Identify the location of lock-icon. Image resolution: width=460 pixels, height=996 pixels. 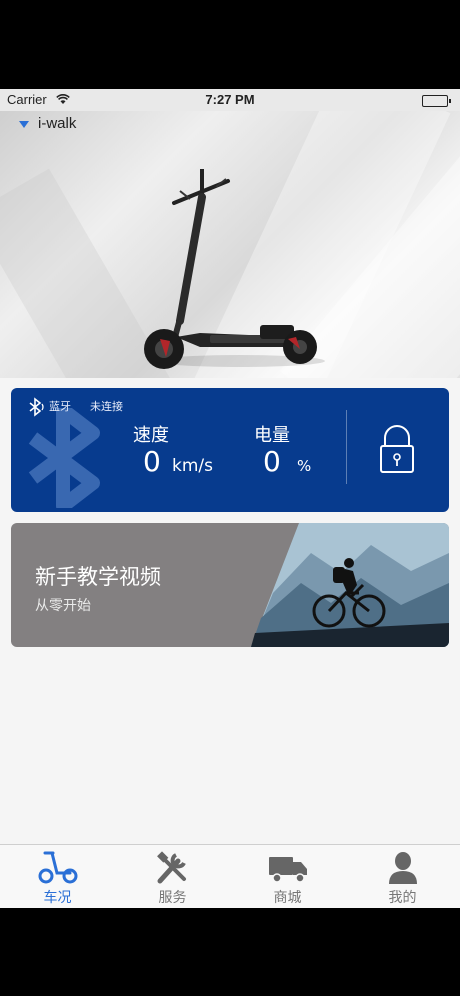
(397, 449).